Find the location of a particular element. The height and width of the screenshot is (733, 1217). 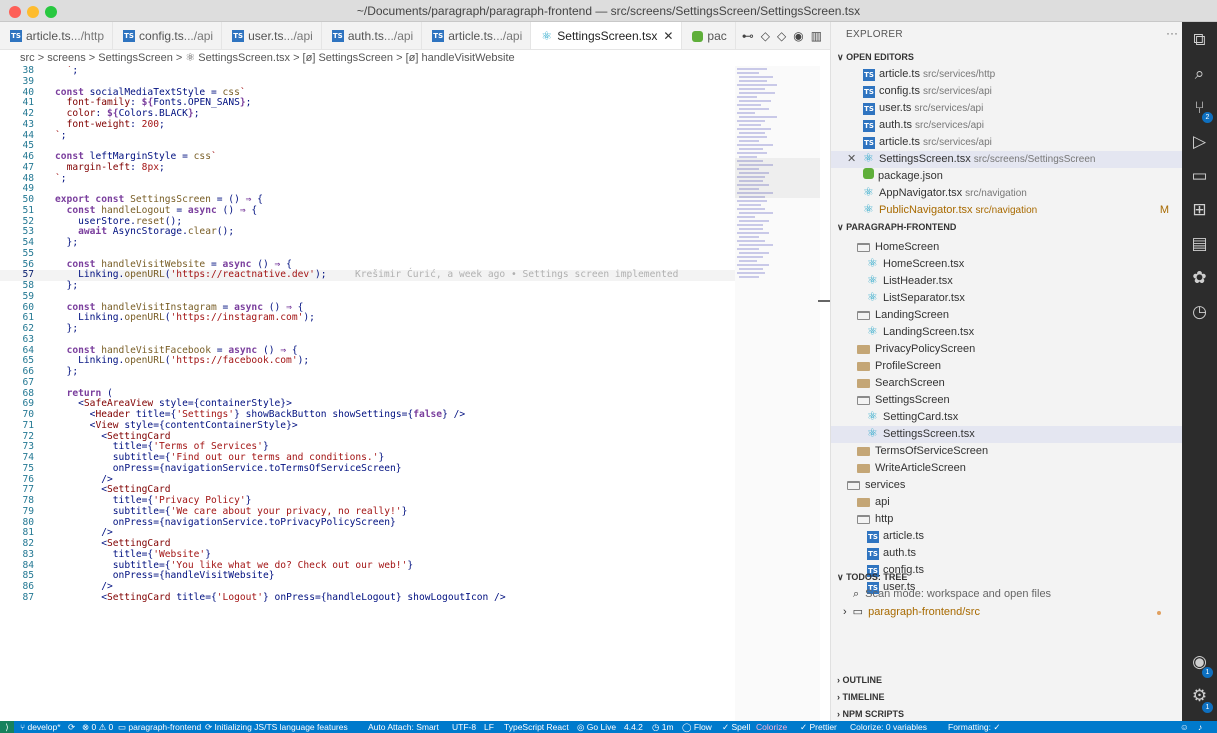

npm-scripts-header: › NPM SCRIPTS is located at coordinates (1006, 713).